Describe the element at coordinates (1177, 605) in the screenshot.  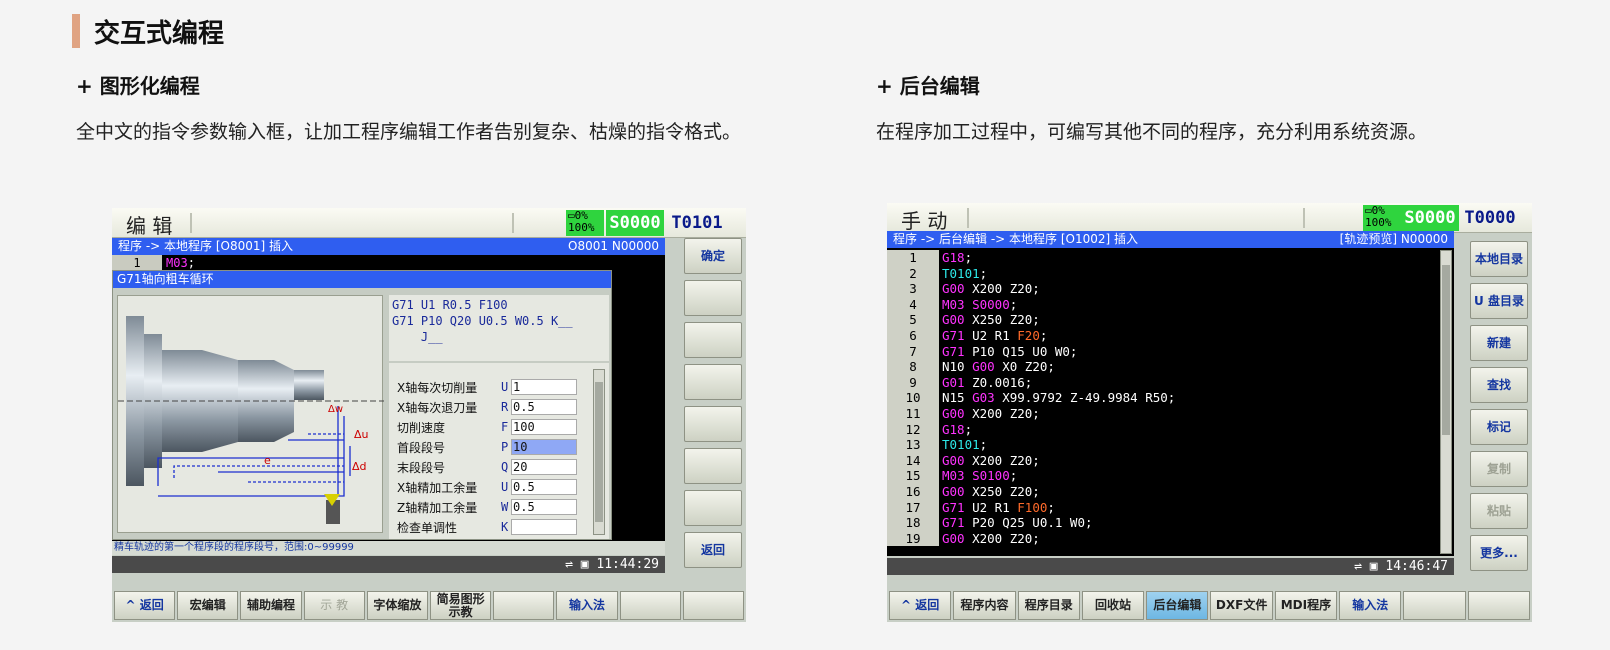
I see `softkey-background-edit: 后台编辑` at that location.